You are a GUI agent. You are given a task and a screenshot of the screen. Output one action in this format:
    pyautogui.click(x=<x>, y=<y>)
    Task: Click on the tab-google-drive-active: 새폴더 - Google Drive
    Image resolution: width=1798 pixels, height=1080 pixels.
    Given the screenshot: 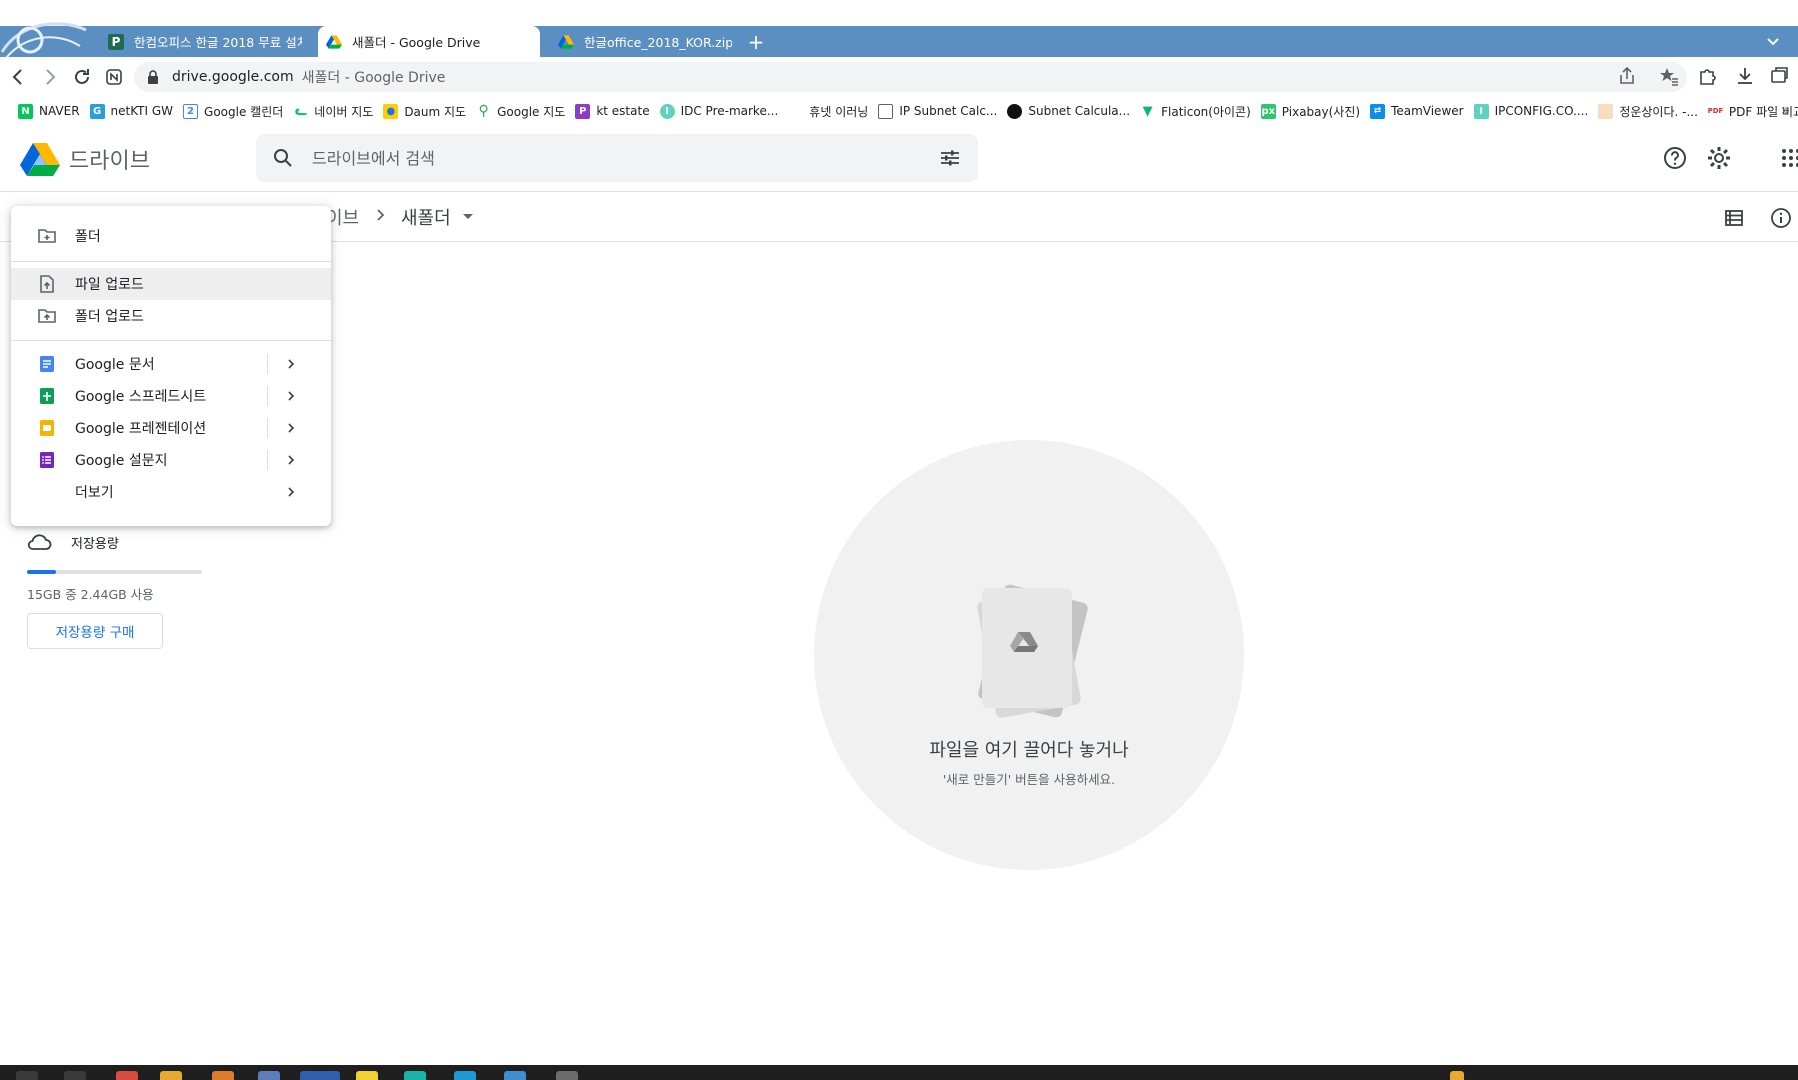 What is the action you would take?
    pyautogui.click(x=429, y=41)
    